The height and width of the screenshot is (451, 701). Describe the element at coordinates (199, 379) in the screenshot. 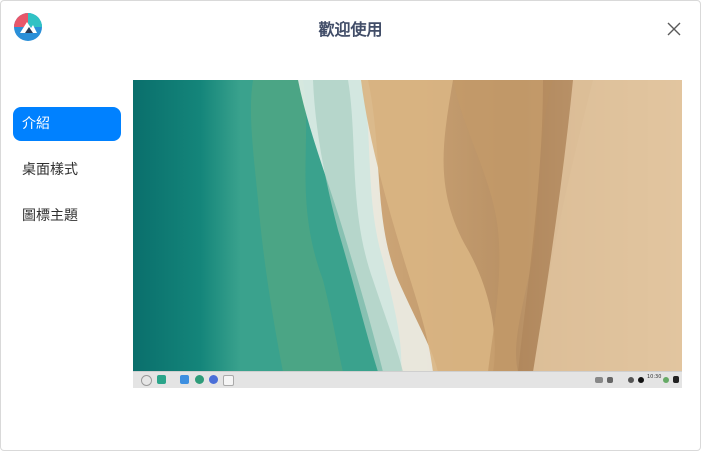

I see `browser-icon` at that location.